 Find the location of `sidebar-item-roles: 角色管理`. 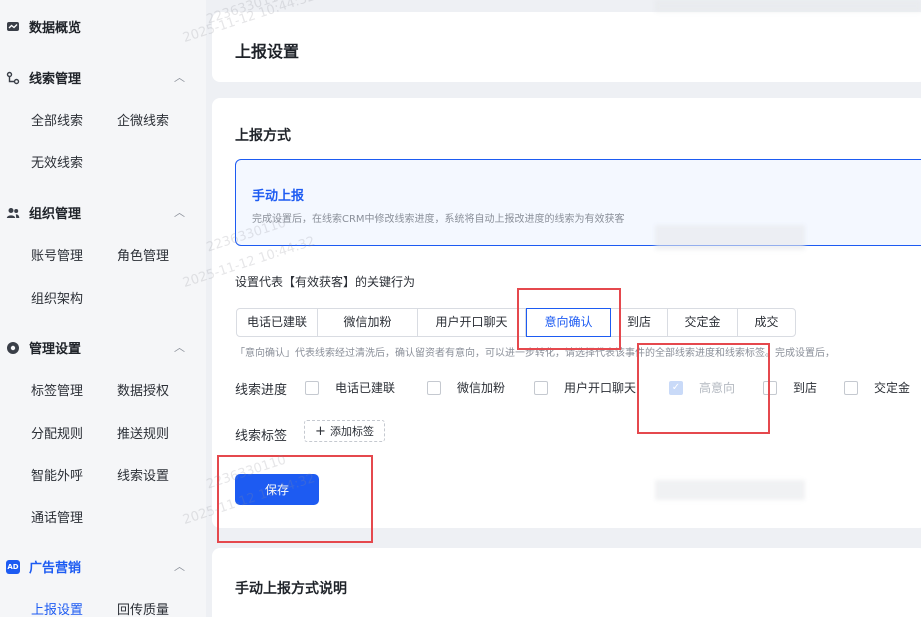

sidebar-item-roles: 角色管理 is located at coordinates (143, 254).